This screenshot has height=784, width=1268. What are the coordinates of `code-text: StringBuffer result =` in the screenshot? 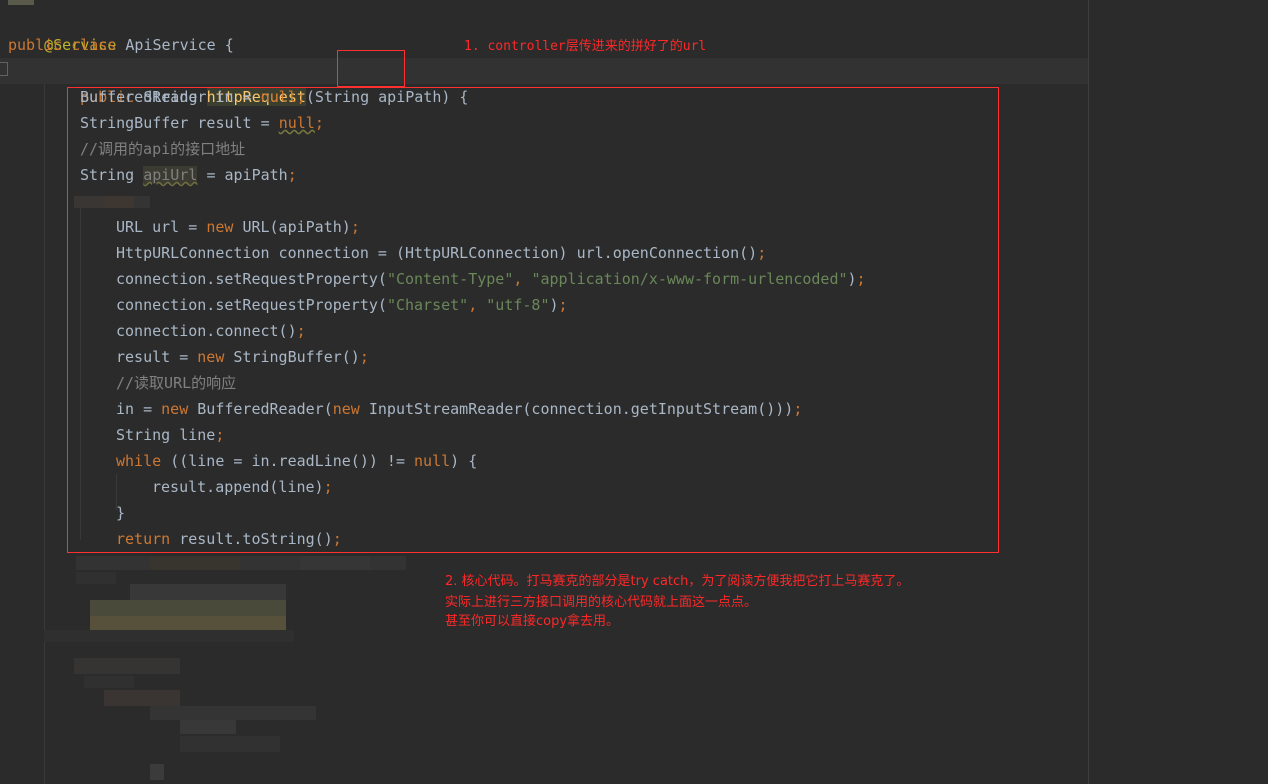 It's located at (175, 123).